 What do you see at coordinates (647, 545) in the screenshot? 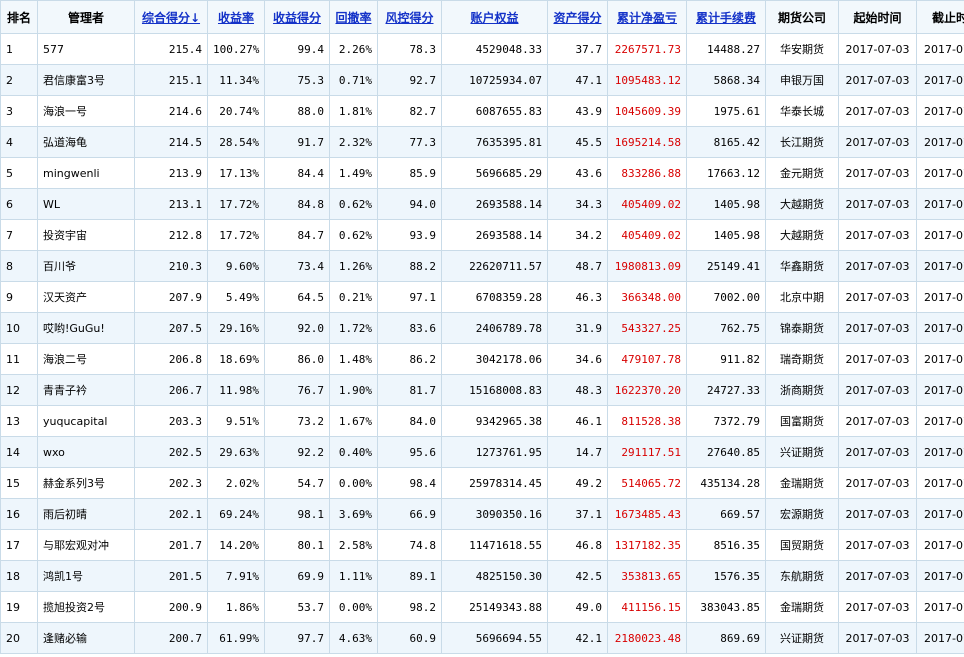
I see `cell-net-pnl: 1317182.35` at bounding box center [647, 545].